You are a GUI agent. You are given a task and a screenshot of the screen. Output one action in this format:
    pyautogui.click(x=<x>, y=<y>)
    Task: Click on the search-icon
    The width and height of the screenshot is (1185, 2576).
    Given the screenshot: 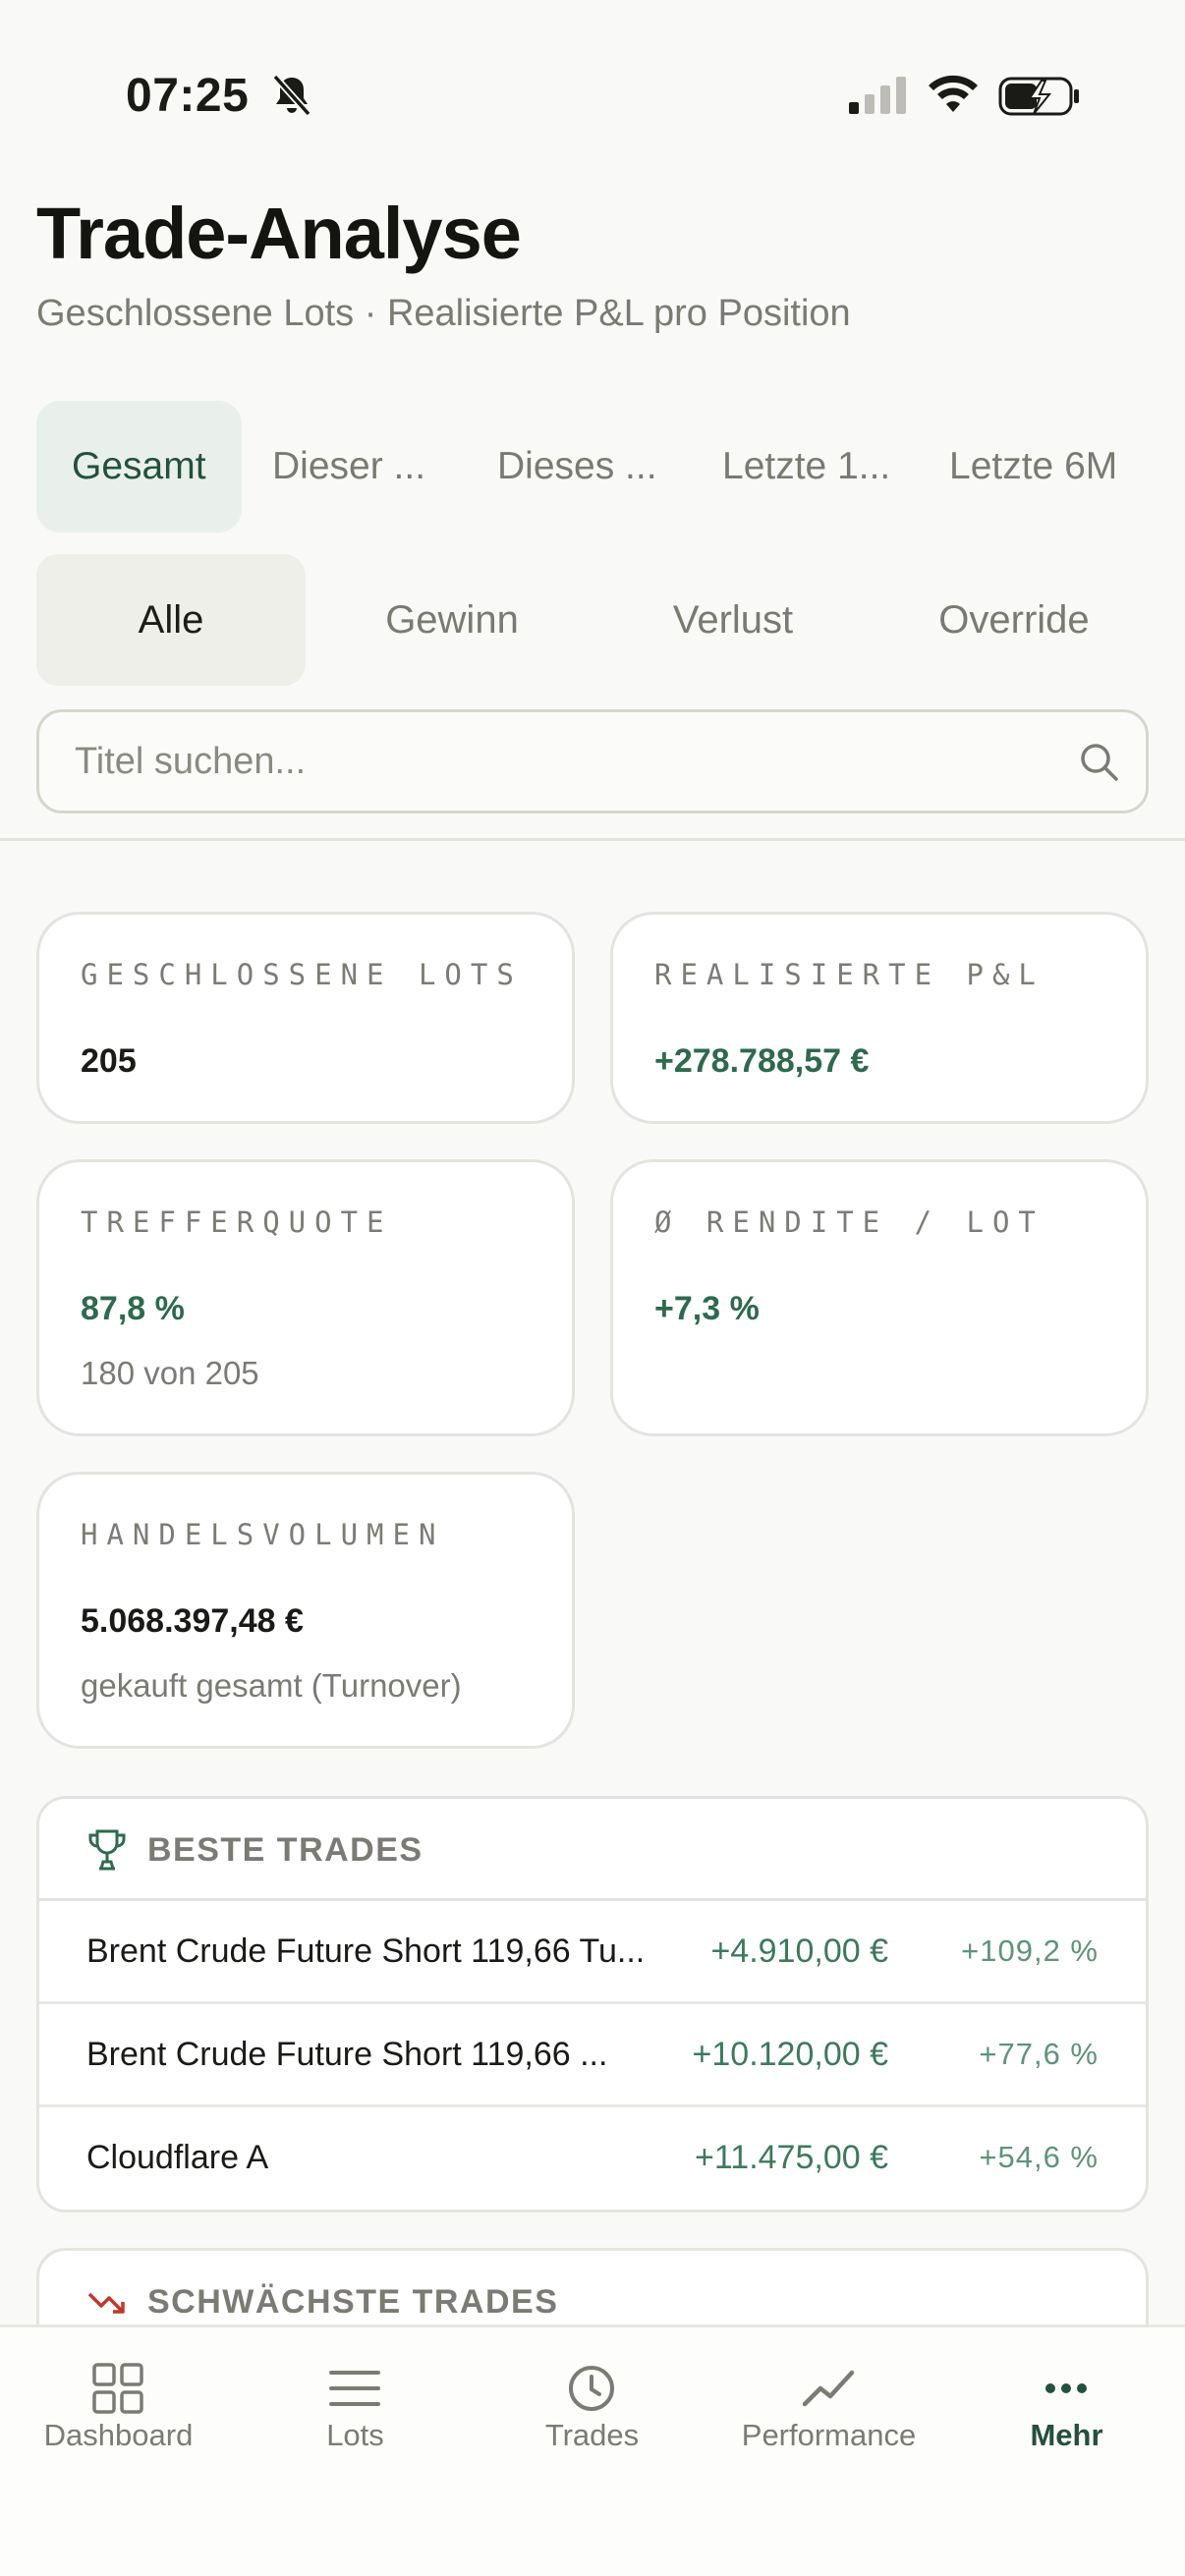 What is the action you would take?
    pyautogui.click(x=1099, y=761)
    